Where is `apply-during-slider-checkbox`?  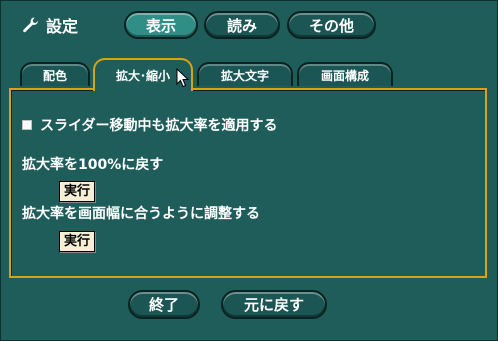
apply-during-slider-checkbox is located at coordinates (27, 125).